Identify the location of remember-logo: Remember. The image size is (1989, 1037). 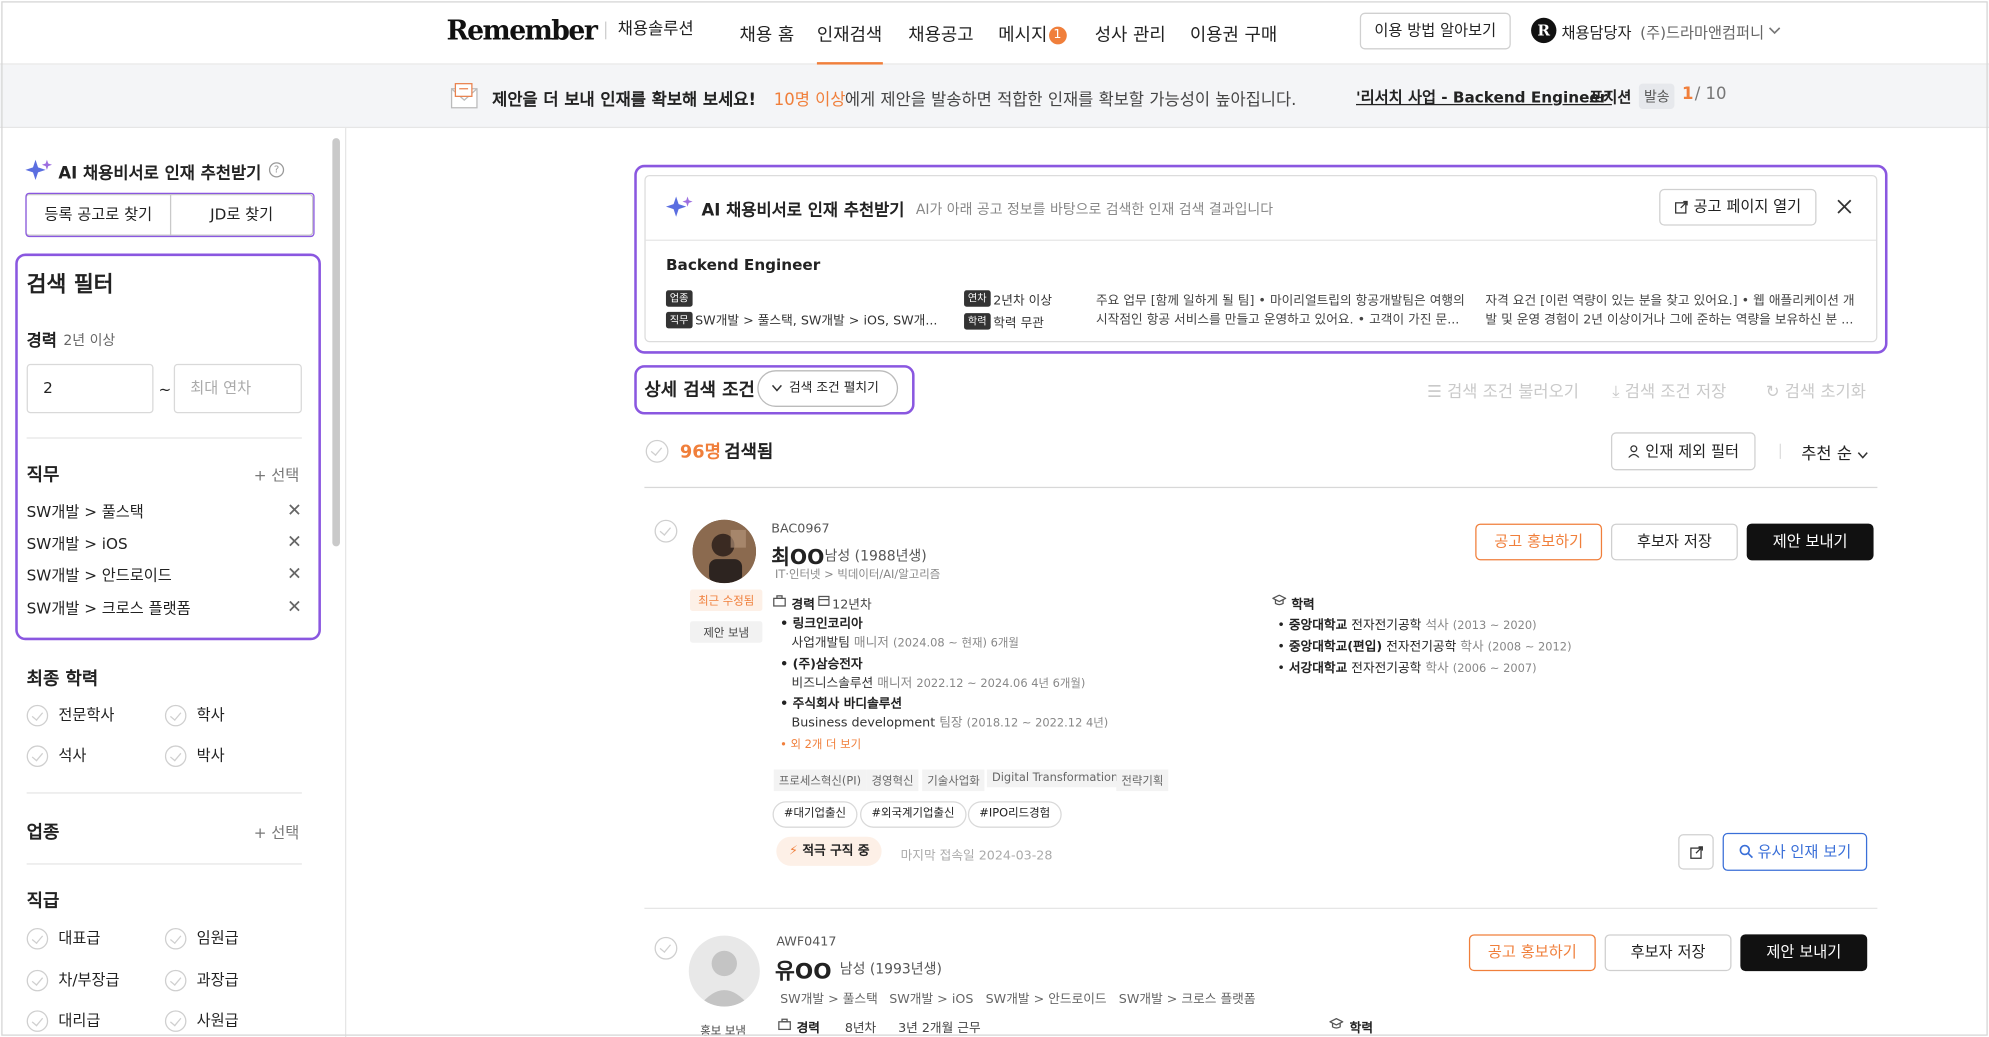
(522, 30).